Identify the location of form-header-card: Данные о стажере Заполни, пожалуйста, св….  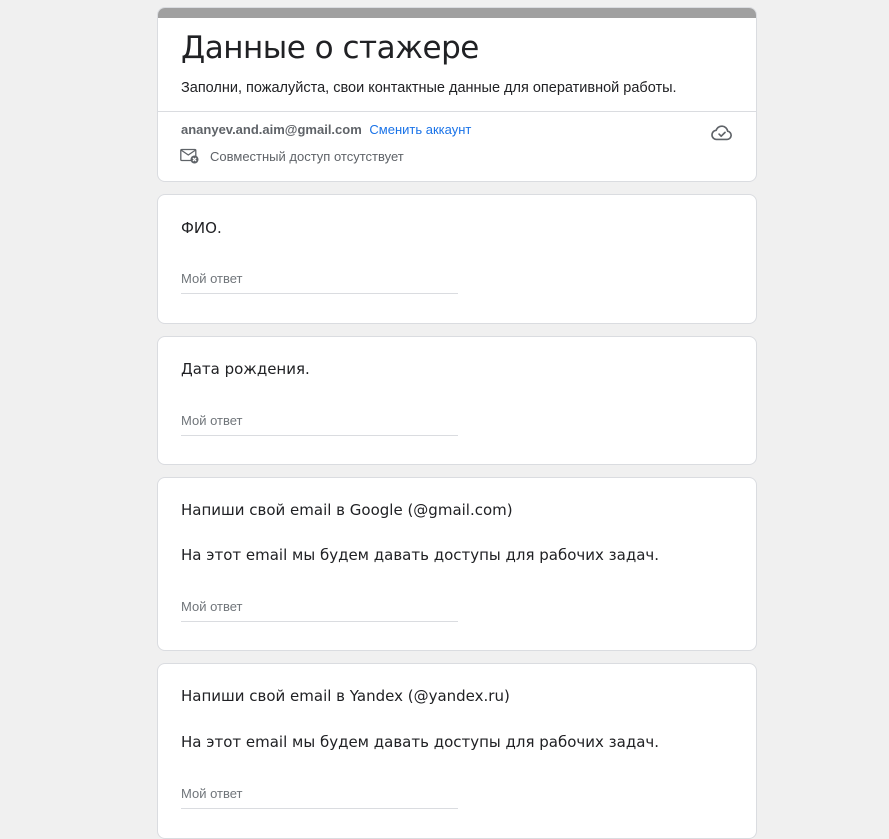
(457, 94).